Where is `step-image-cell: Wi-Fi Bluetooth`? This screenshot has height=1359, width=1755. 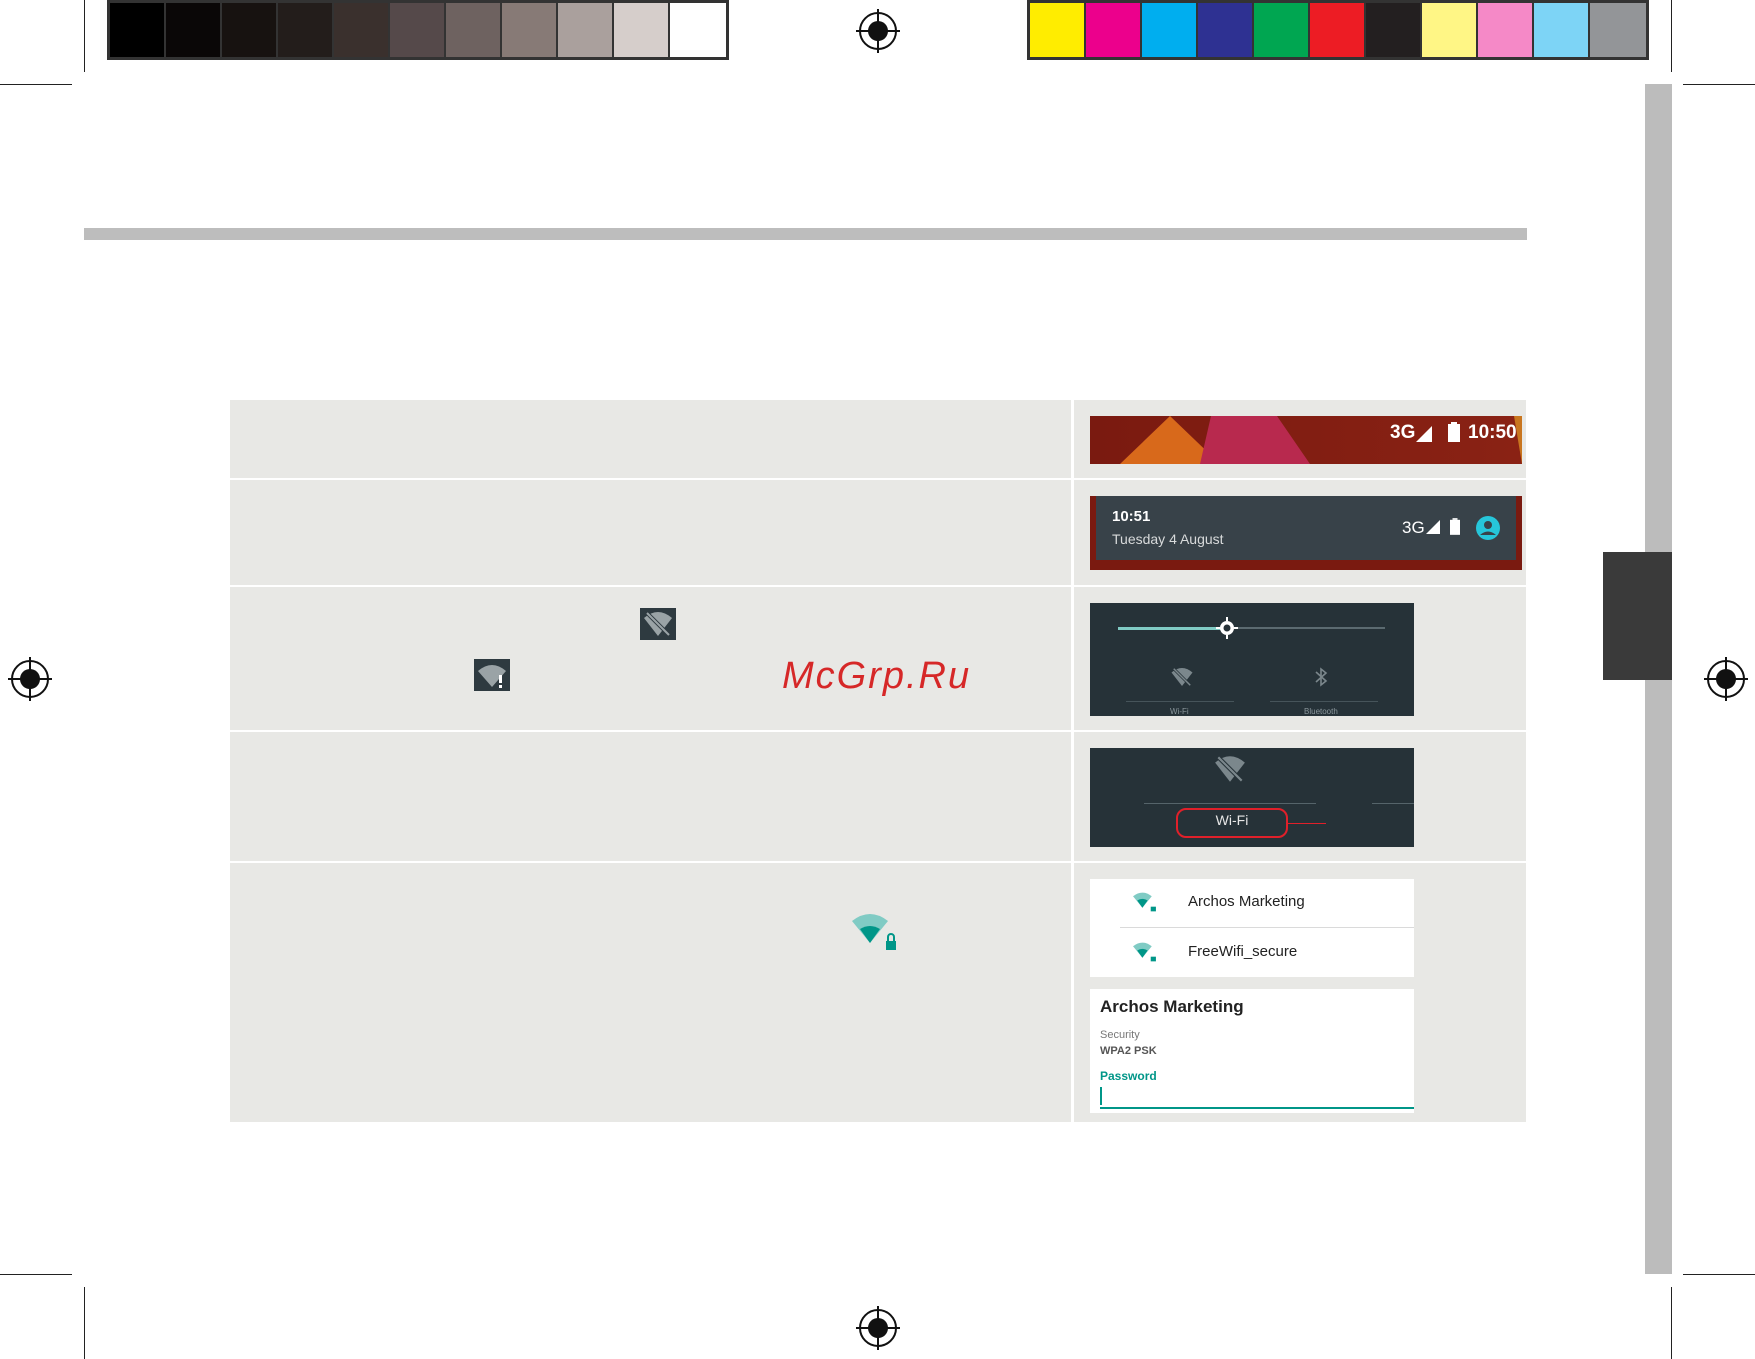 step-image-cell: Wi-Fi Bluetooth is located at coordinates (1300, 658).